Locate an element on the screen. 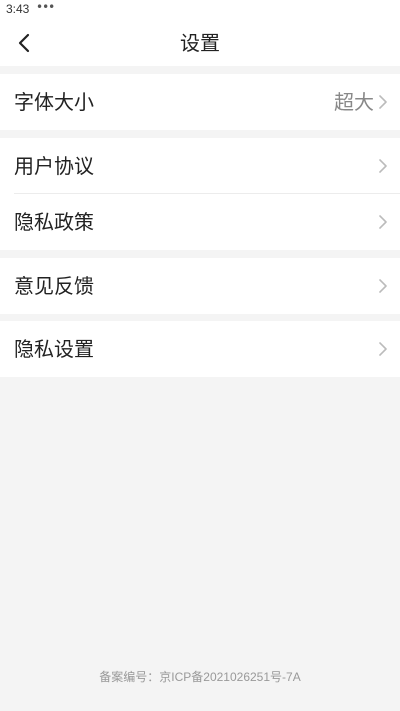 The width and height of the screenshot is (400, 711). settings-item-font-size: 字体大小 超大 is located at coordinates (200, 102).